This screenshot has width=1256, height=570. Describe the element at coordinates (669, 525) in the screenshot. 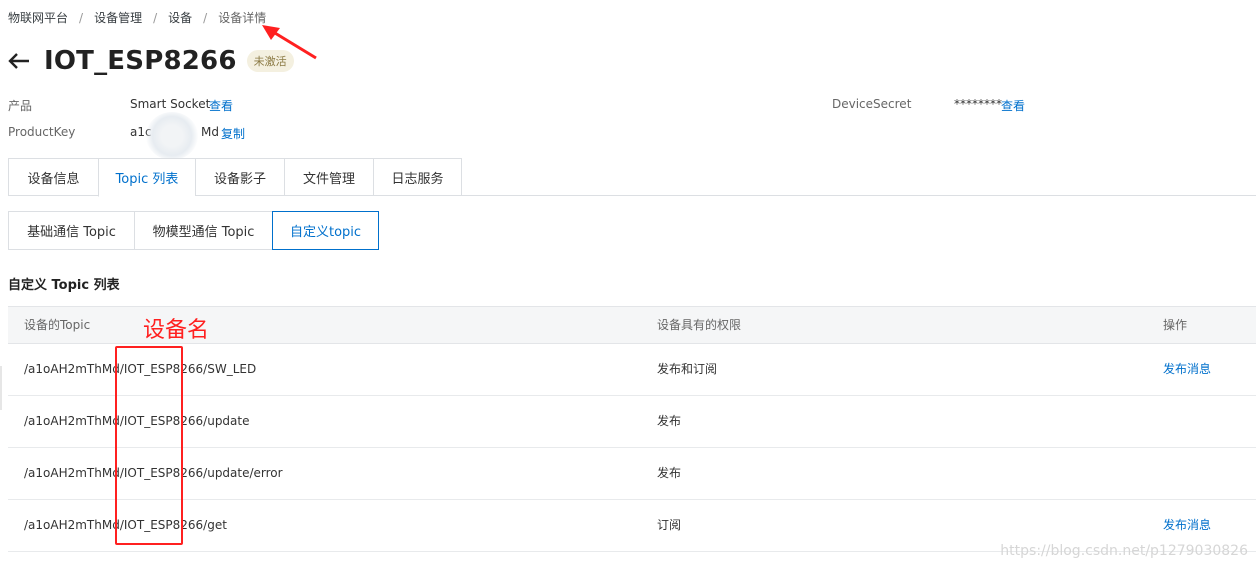

I see `permission-cell: 订阅` at that location.